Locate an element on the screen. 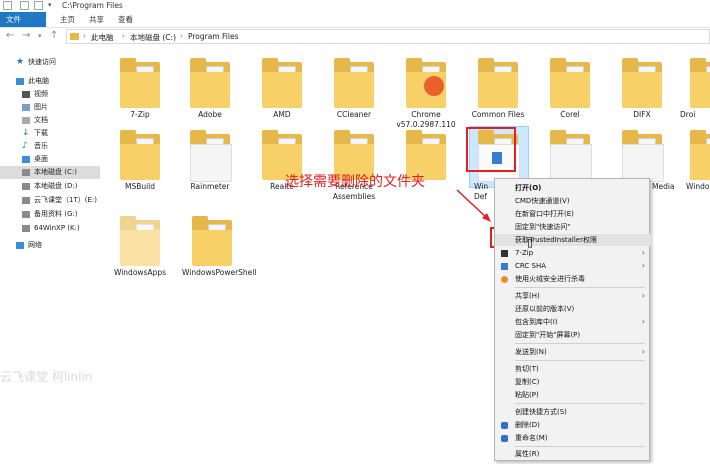  breadcrumb-this-pc: 此电脑 is located at coordinates (102, 37).